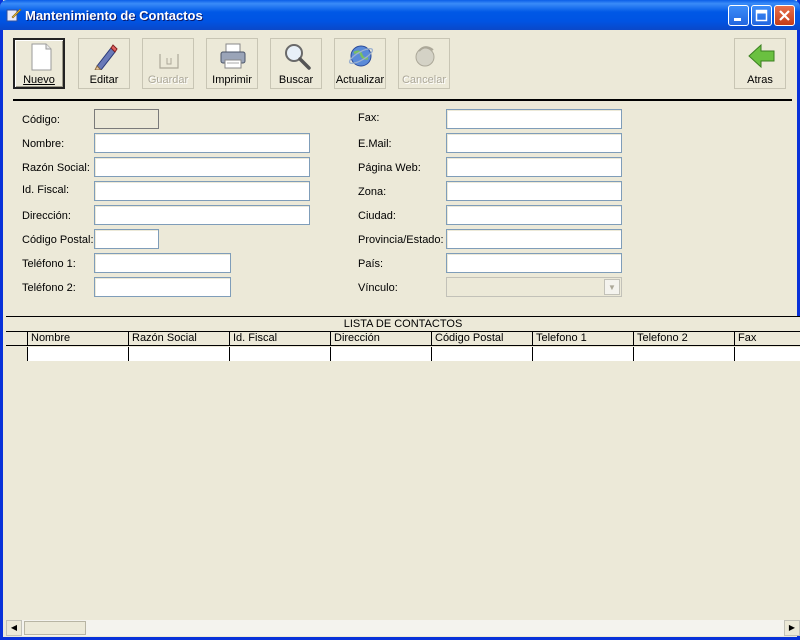  Describe the element at coordinates (298, 57) in the screenshot. I see `search-icon` at that location.